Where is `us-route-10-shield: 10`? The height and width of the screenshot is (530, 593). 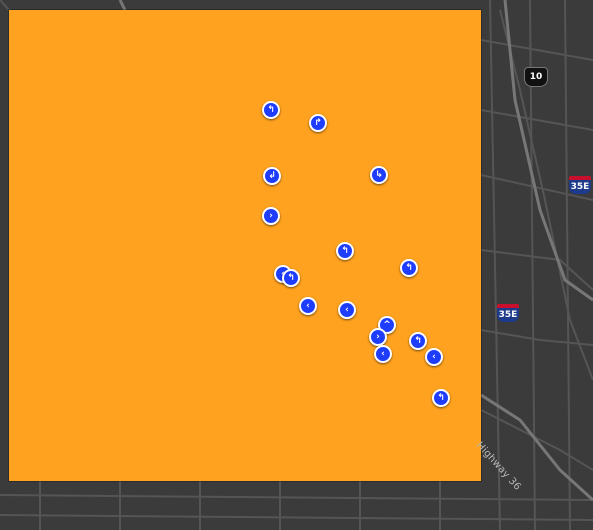 us-route-10-shield: 10 is located at coordinates (536, 77).